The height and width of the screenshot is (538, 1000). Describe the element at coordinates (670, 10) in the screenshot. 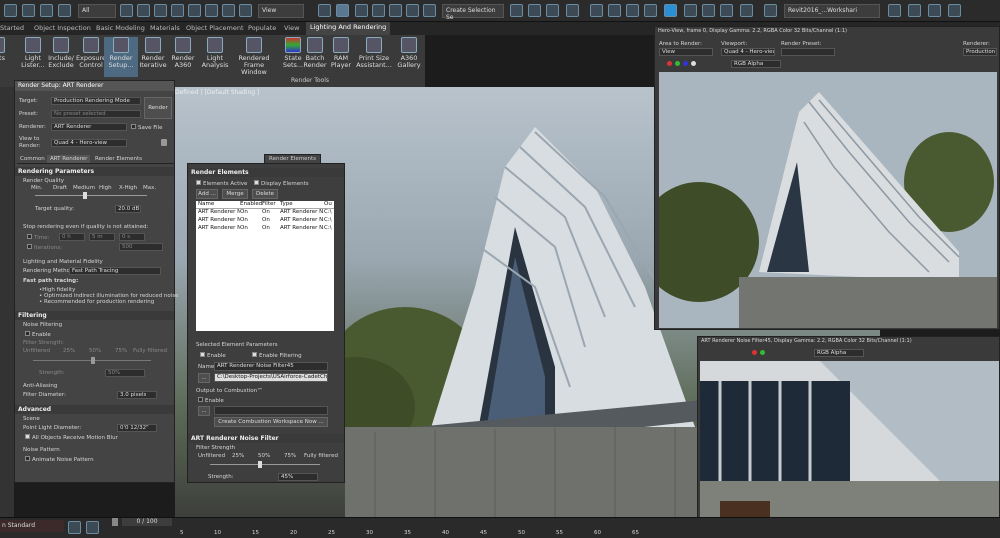

I see `rendered-frame-window-icon` at that location.